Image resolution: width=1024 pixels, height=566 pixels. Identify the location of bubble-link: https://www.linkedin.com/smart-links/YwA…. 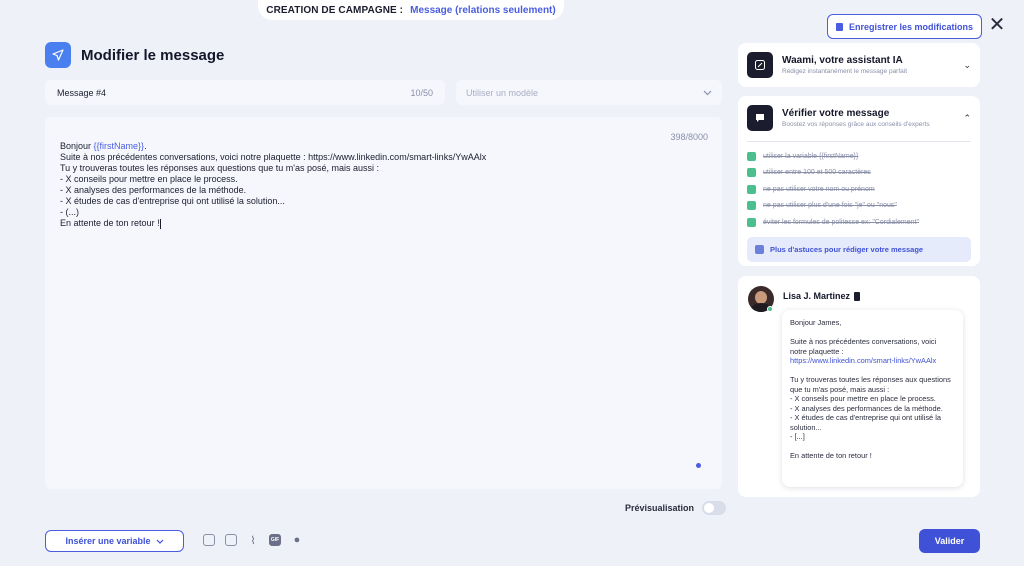
(872, 361).